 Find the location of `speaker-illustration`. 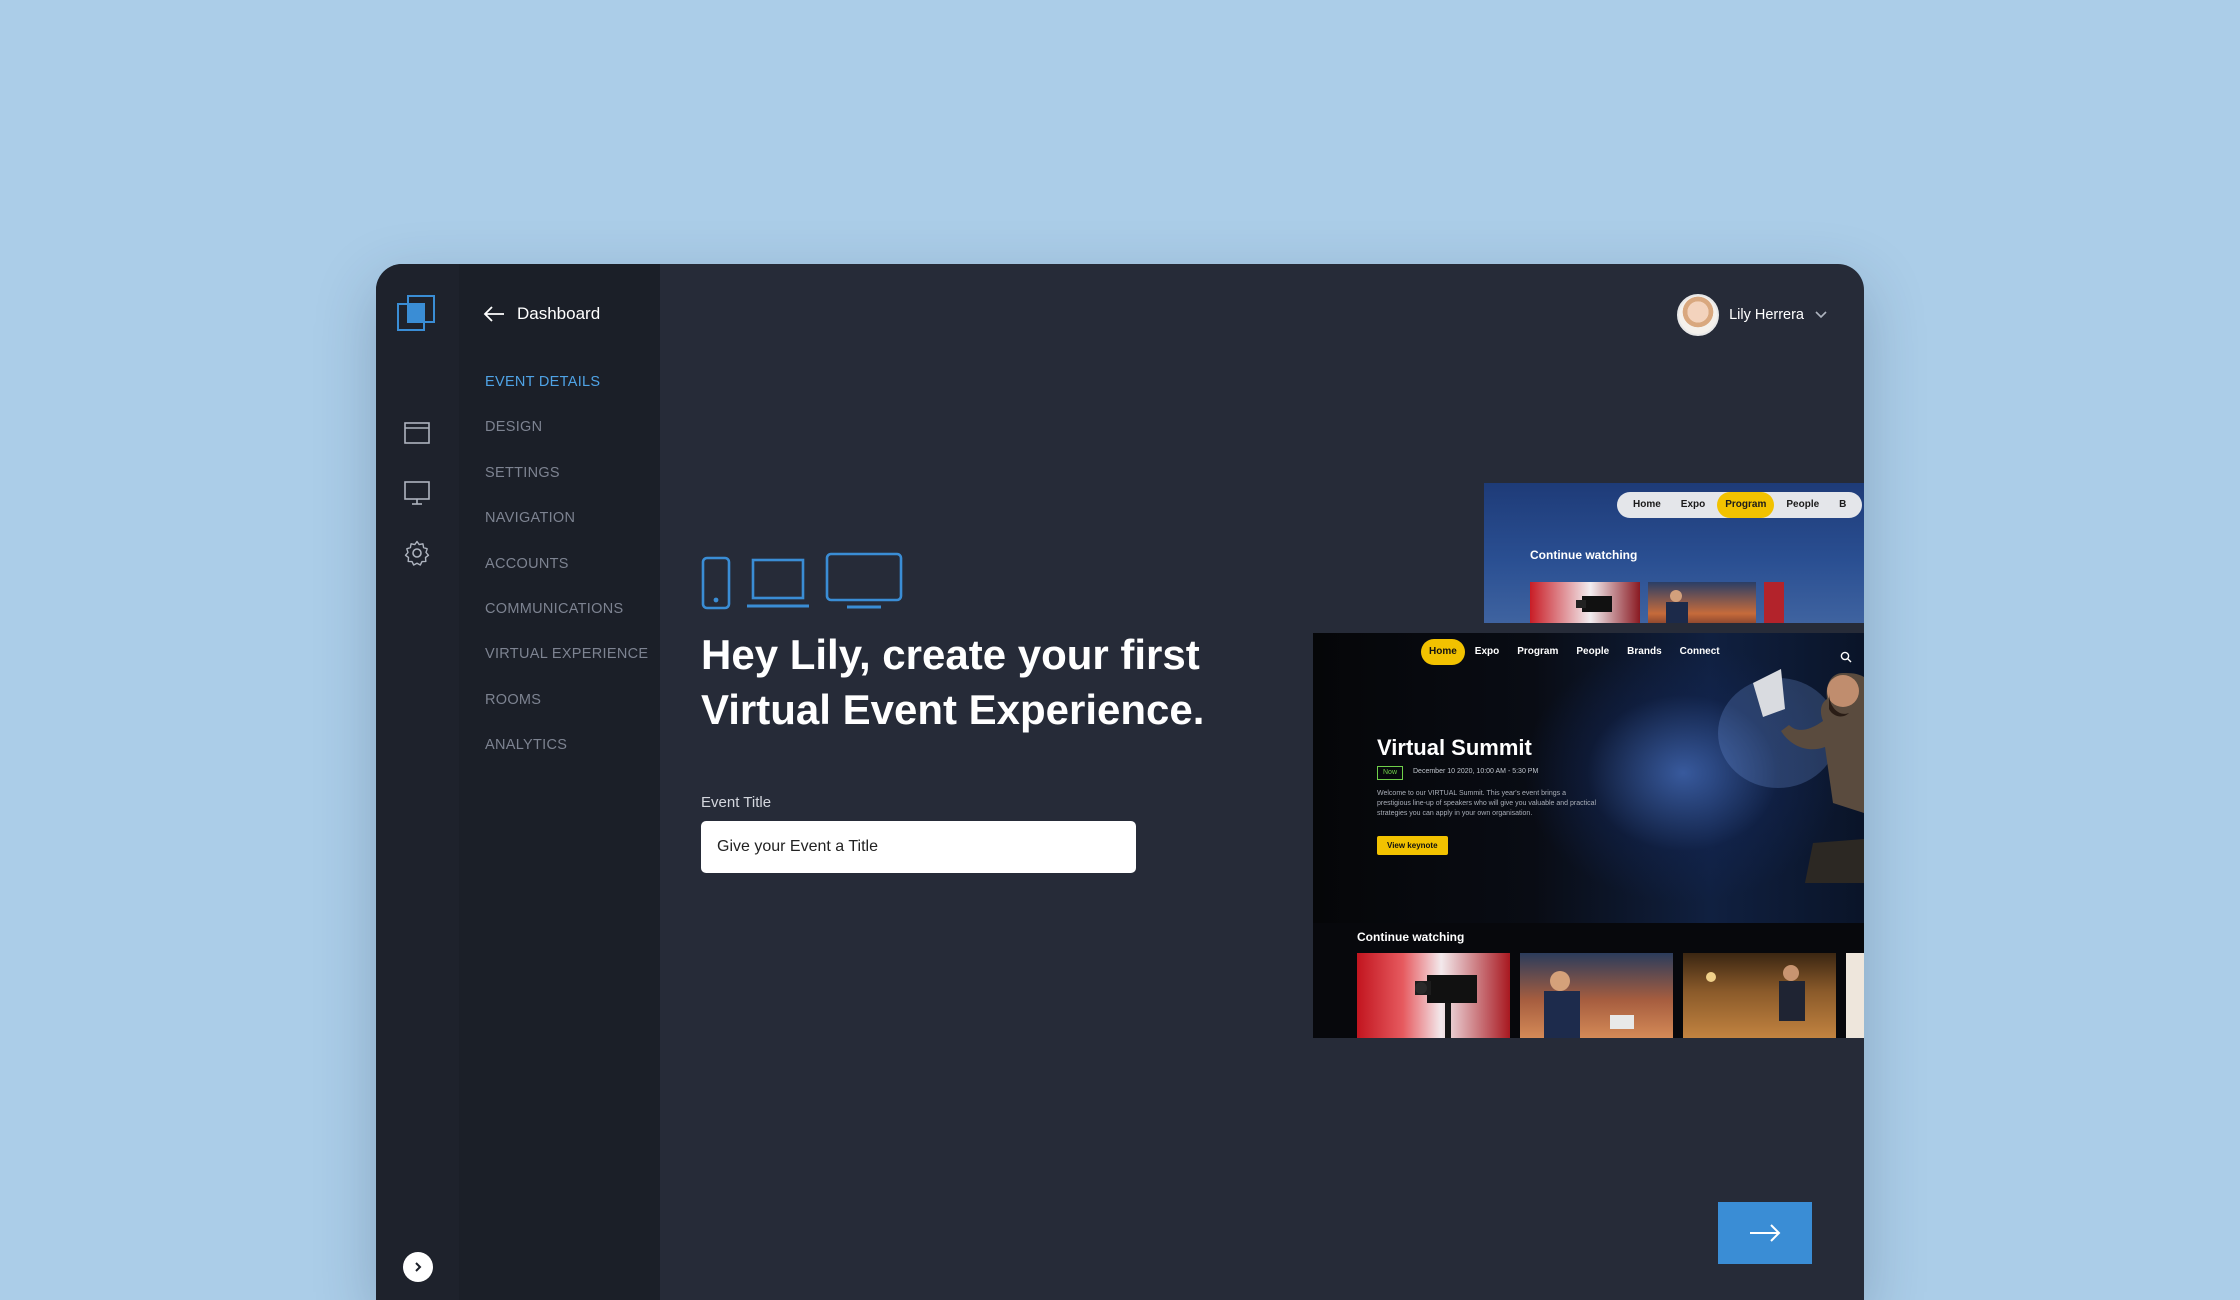

speaker-illustration is located at coordinates (1791, 776).